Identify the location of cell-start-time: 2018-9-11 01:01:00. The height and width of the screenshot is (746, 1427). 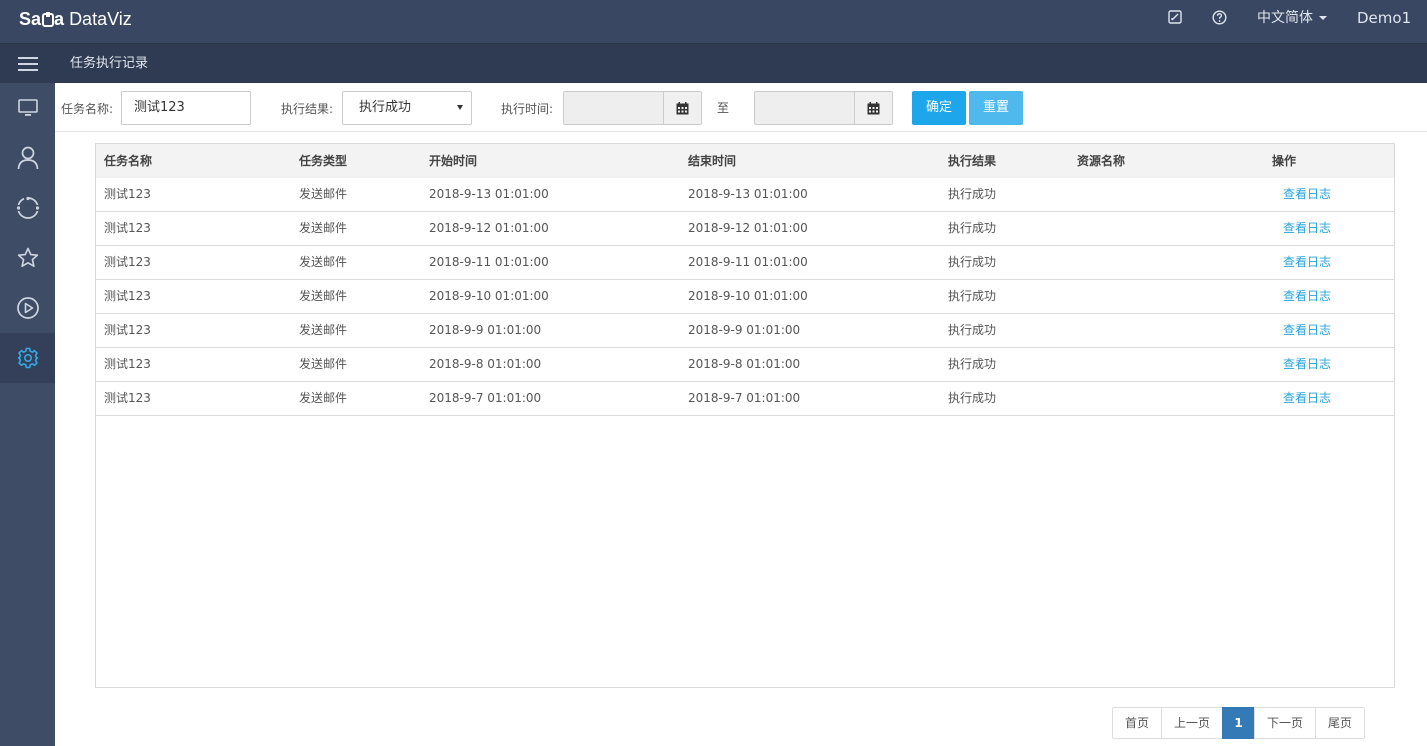
(489, 262).